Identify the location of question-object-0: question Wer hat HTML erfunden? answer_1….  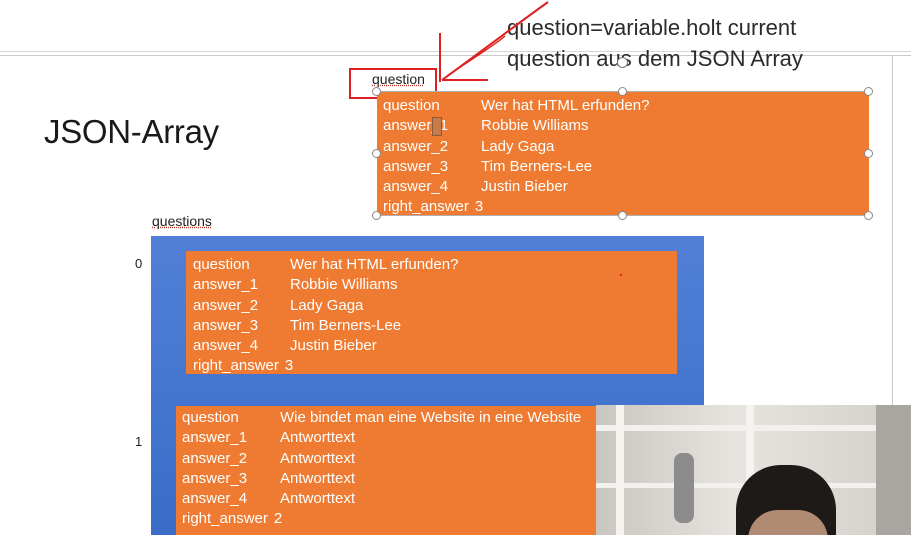
(431, 312).